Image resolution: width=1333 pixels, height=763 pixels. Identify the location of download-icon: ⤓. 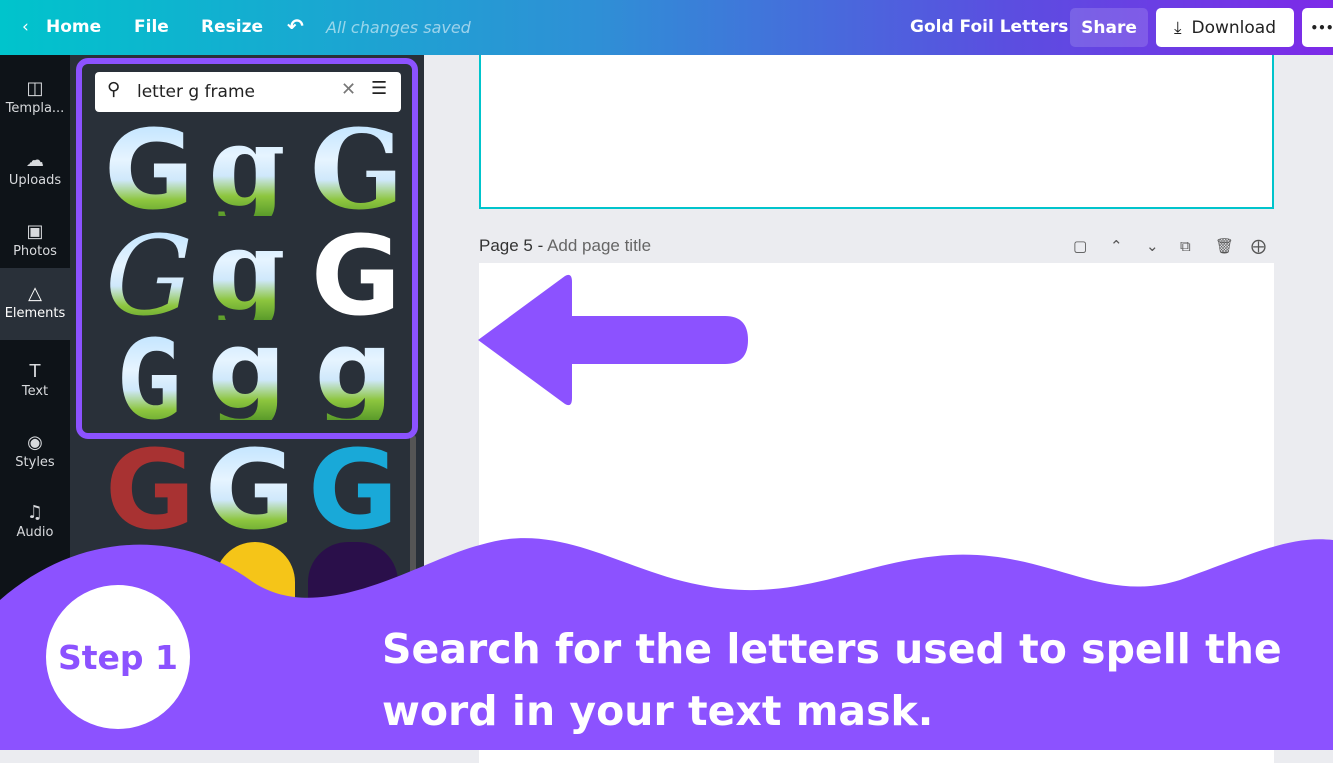
(1177, 27).